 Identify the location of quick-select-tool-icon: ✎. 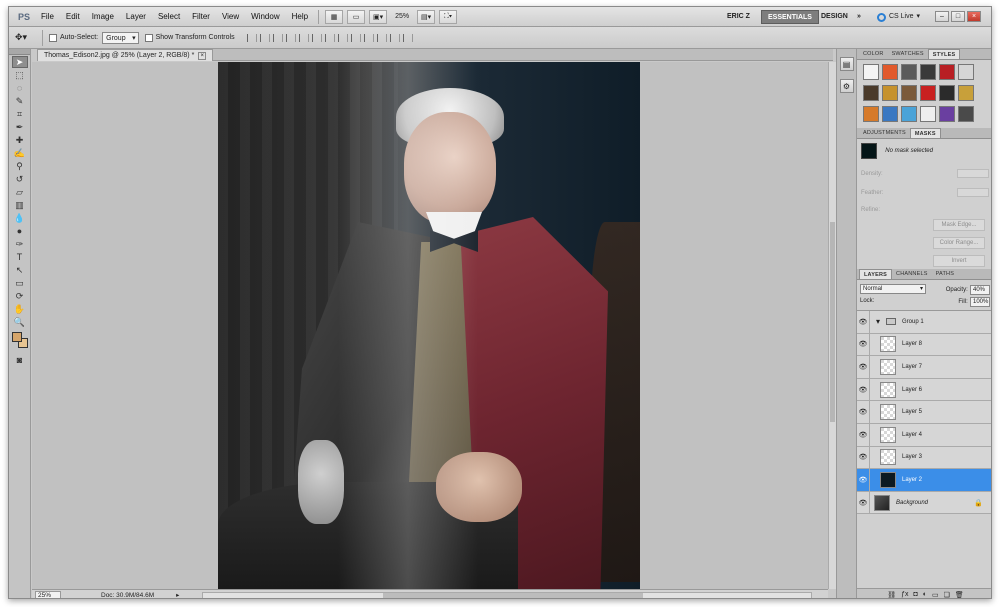
(20, 101).